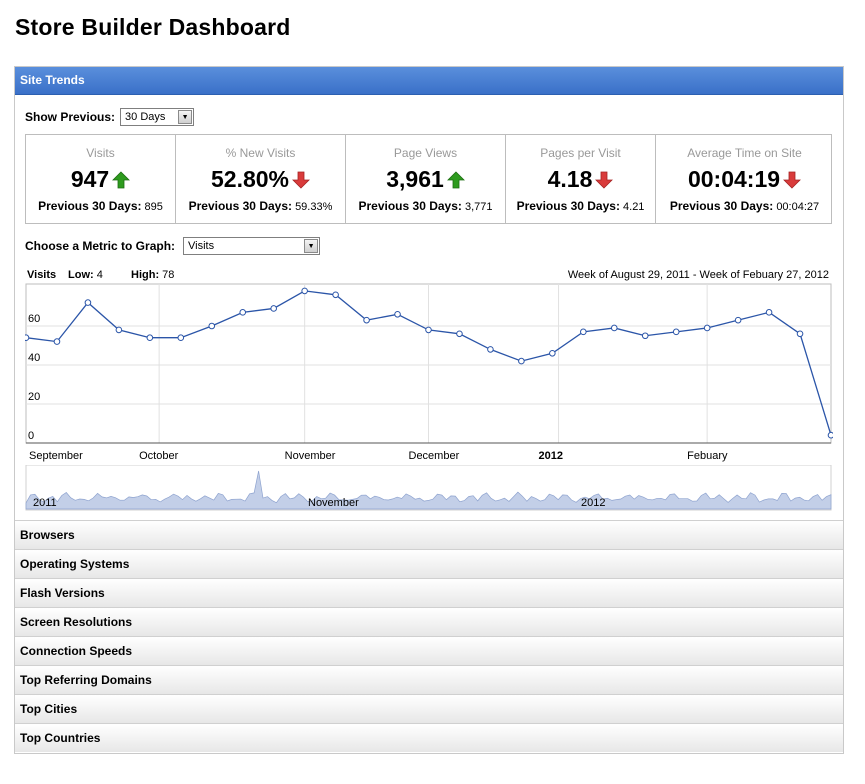  What do you see at coordinates (153, 275) in the screenshot?
I see `chart-high: High: 78` at bounding box center [153, 275].